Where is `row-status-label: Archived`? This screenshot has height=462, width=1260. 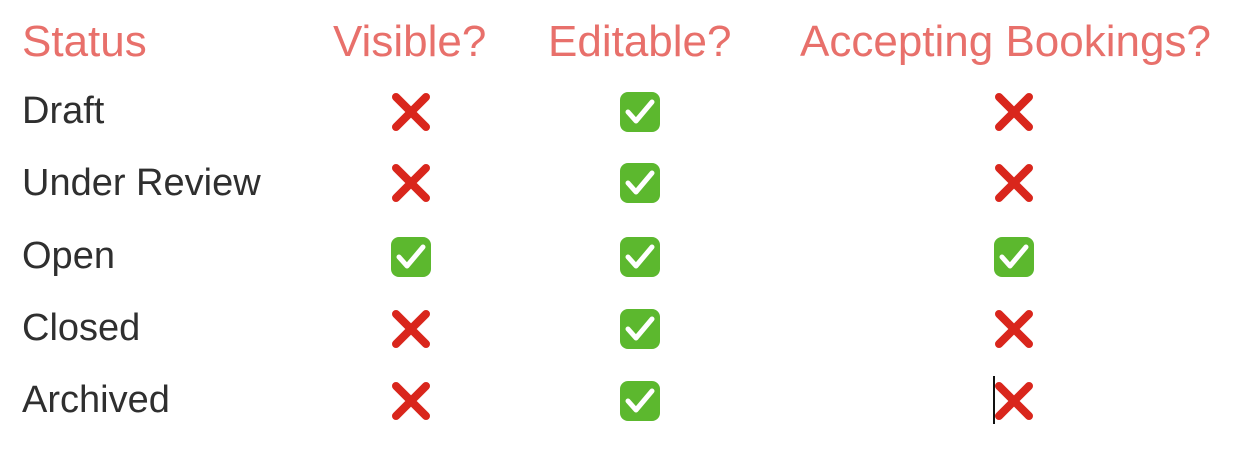
row-status-label: Archived is located at coordinates (96, 400).